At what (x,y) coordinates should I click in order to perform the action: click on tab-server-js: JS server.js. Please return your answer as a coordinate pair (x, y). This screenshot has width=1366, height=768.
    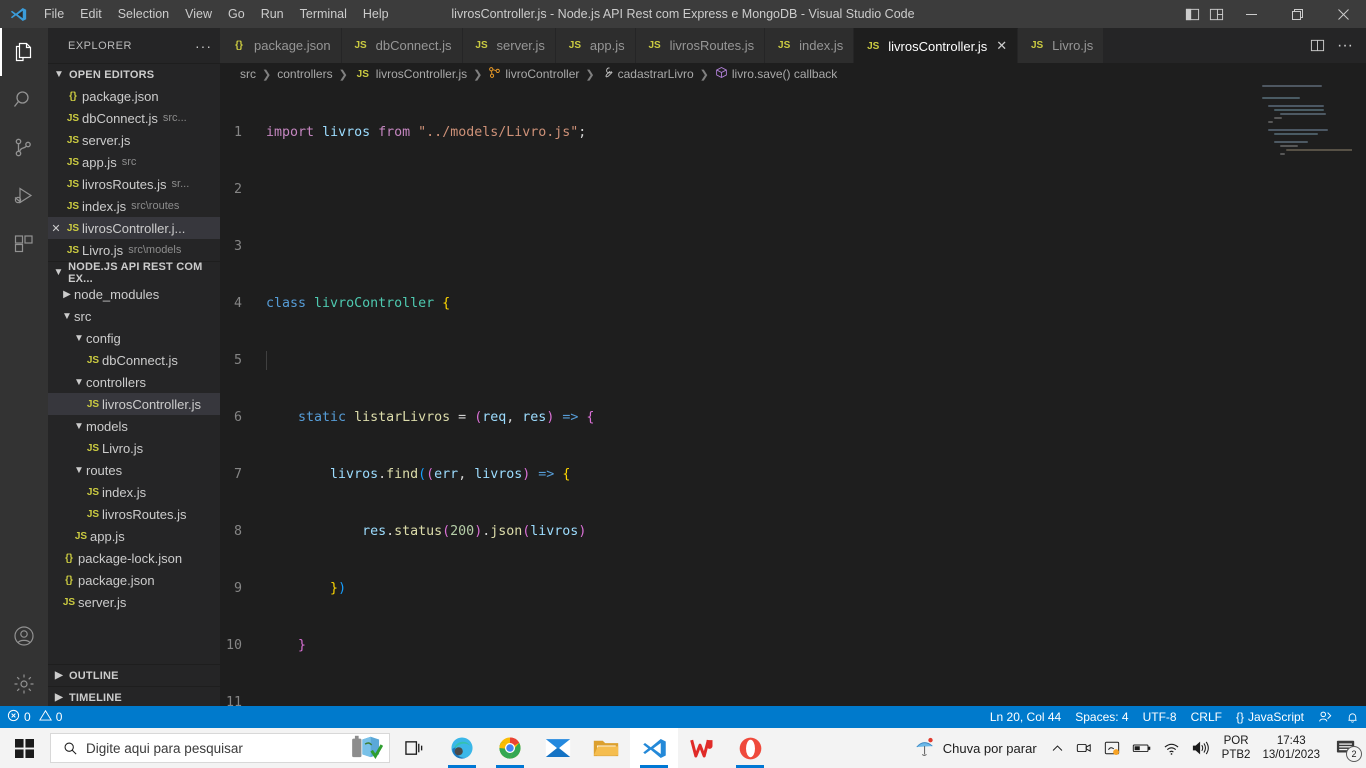
    Looking at the image, I should click on (509, 45).